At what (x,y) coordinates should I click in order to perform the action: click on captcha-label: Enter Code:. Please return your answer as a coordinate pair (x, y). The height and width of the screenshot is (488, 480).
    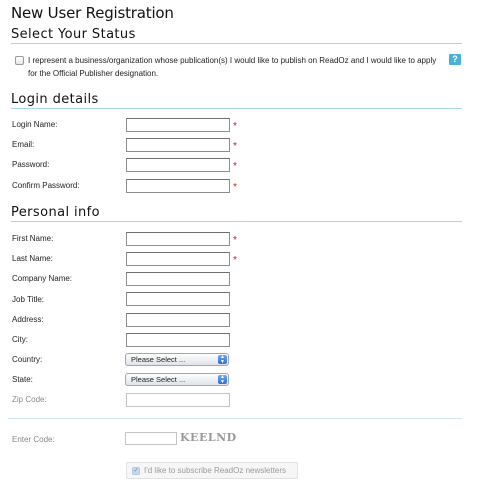
    Looking at the image, I should click on (33, 439).